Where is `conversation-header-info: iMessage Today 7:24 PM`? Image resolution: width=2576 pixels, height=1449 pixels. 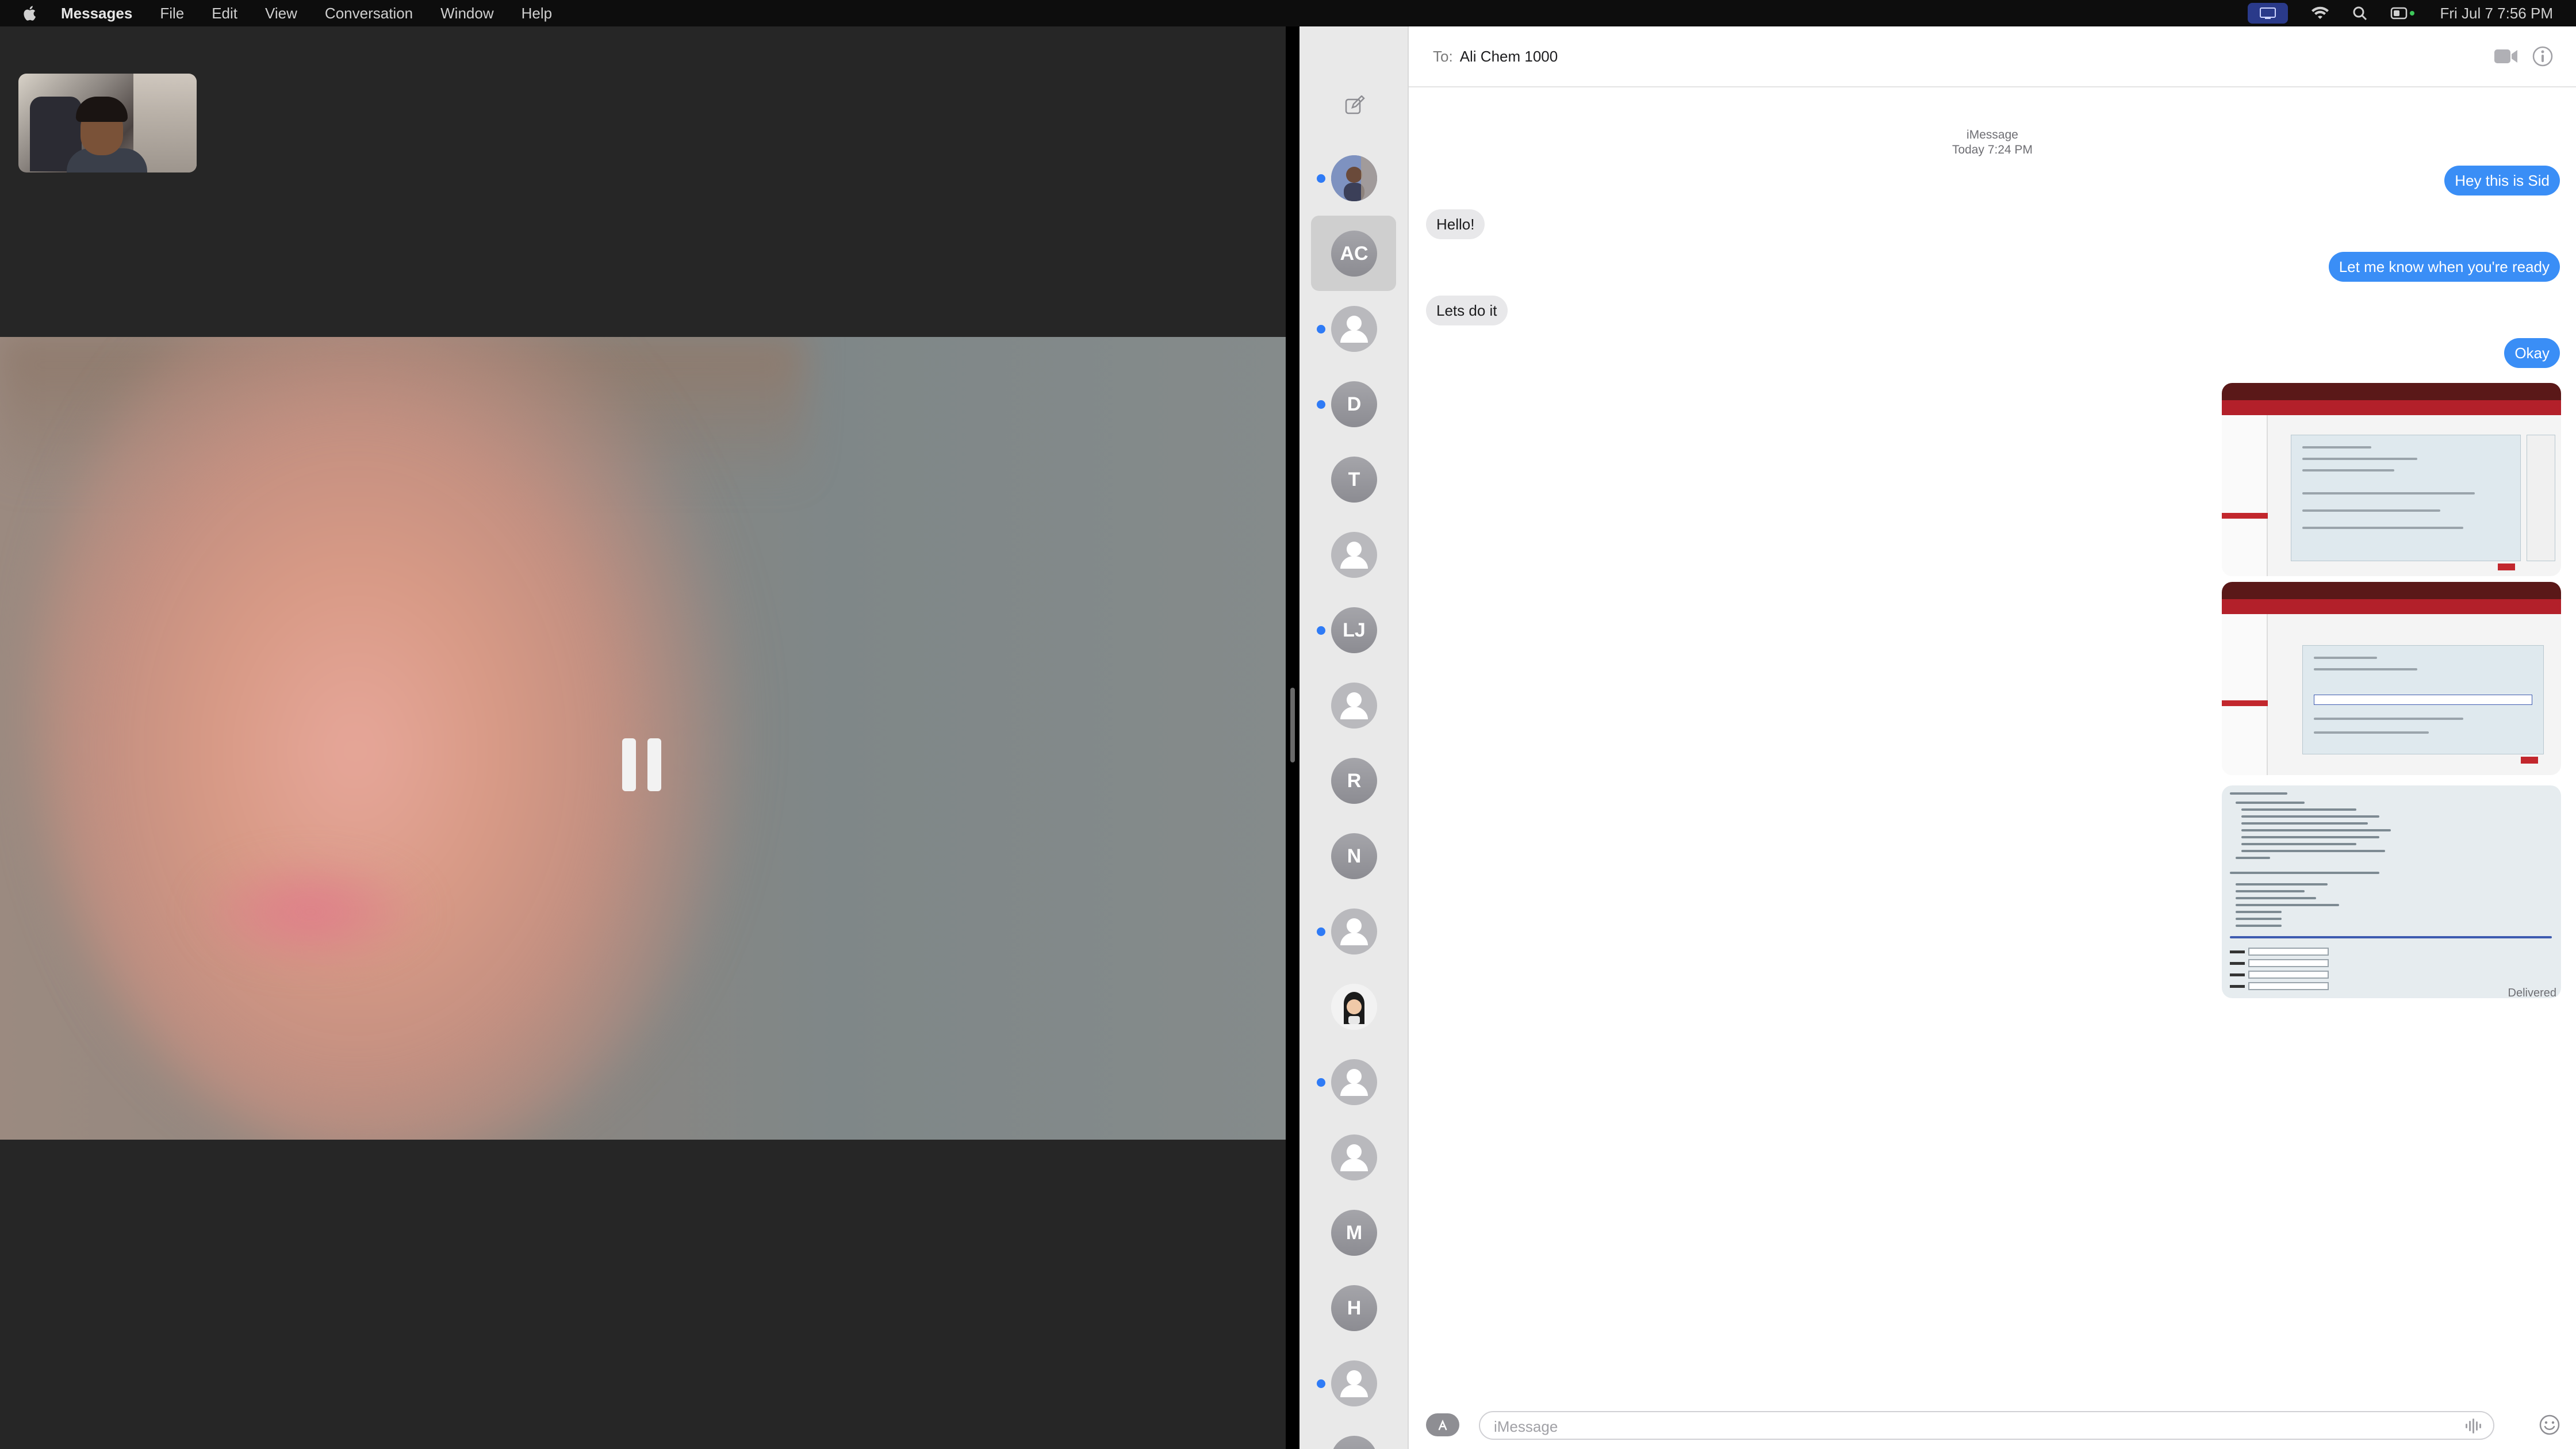
conversation-header-info: iMessage Today 7:24 PM is located at coordinates (1992, 143).